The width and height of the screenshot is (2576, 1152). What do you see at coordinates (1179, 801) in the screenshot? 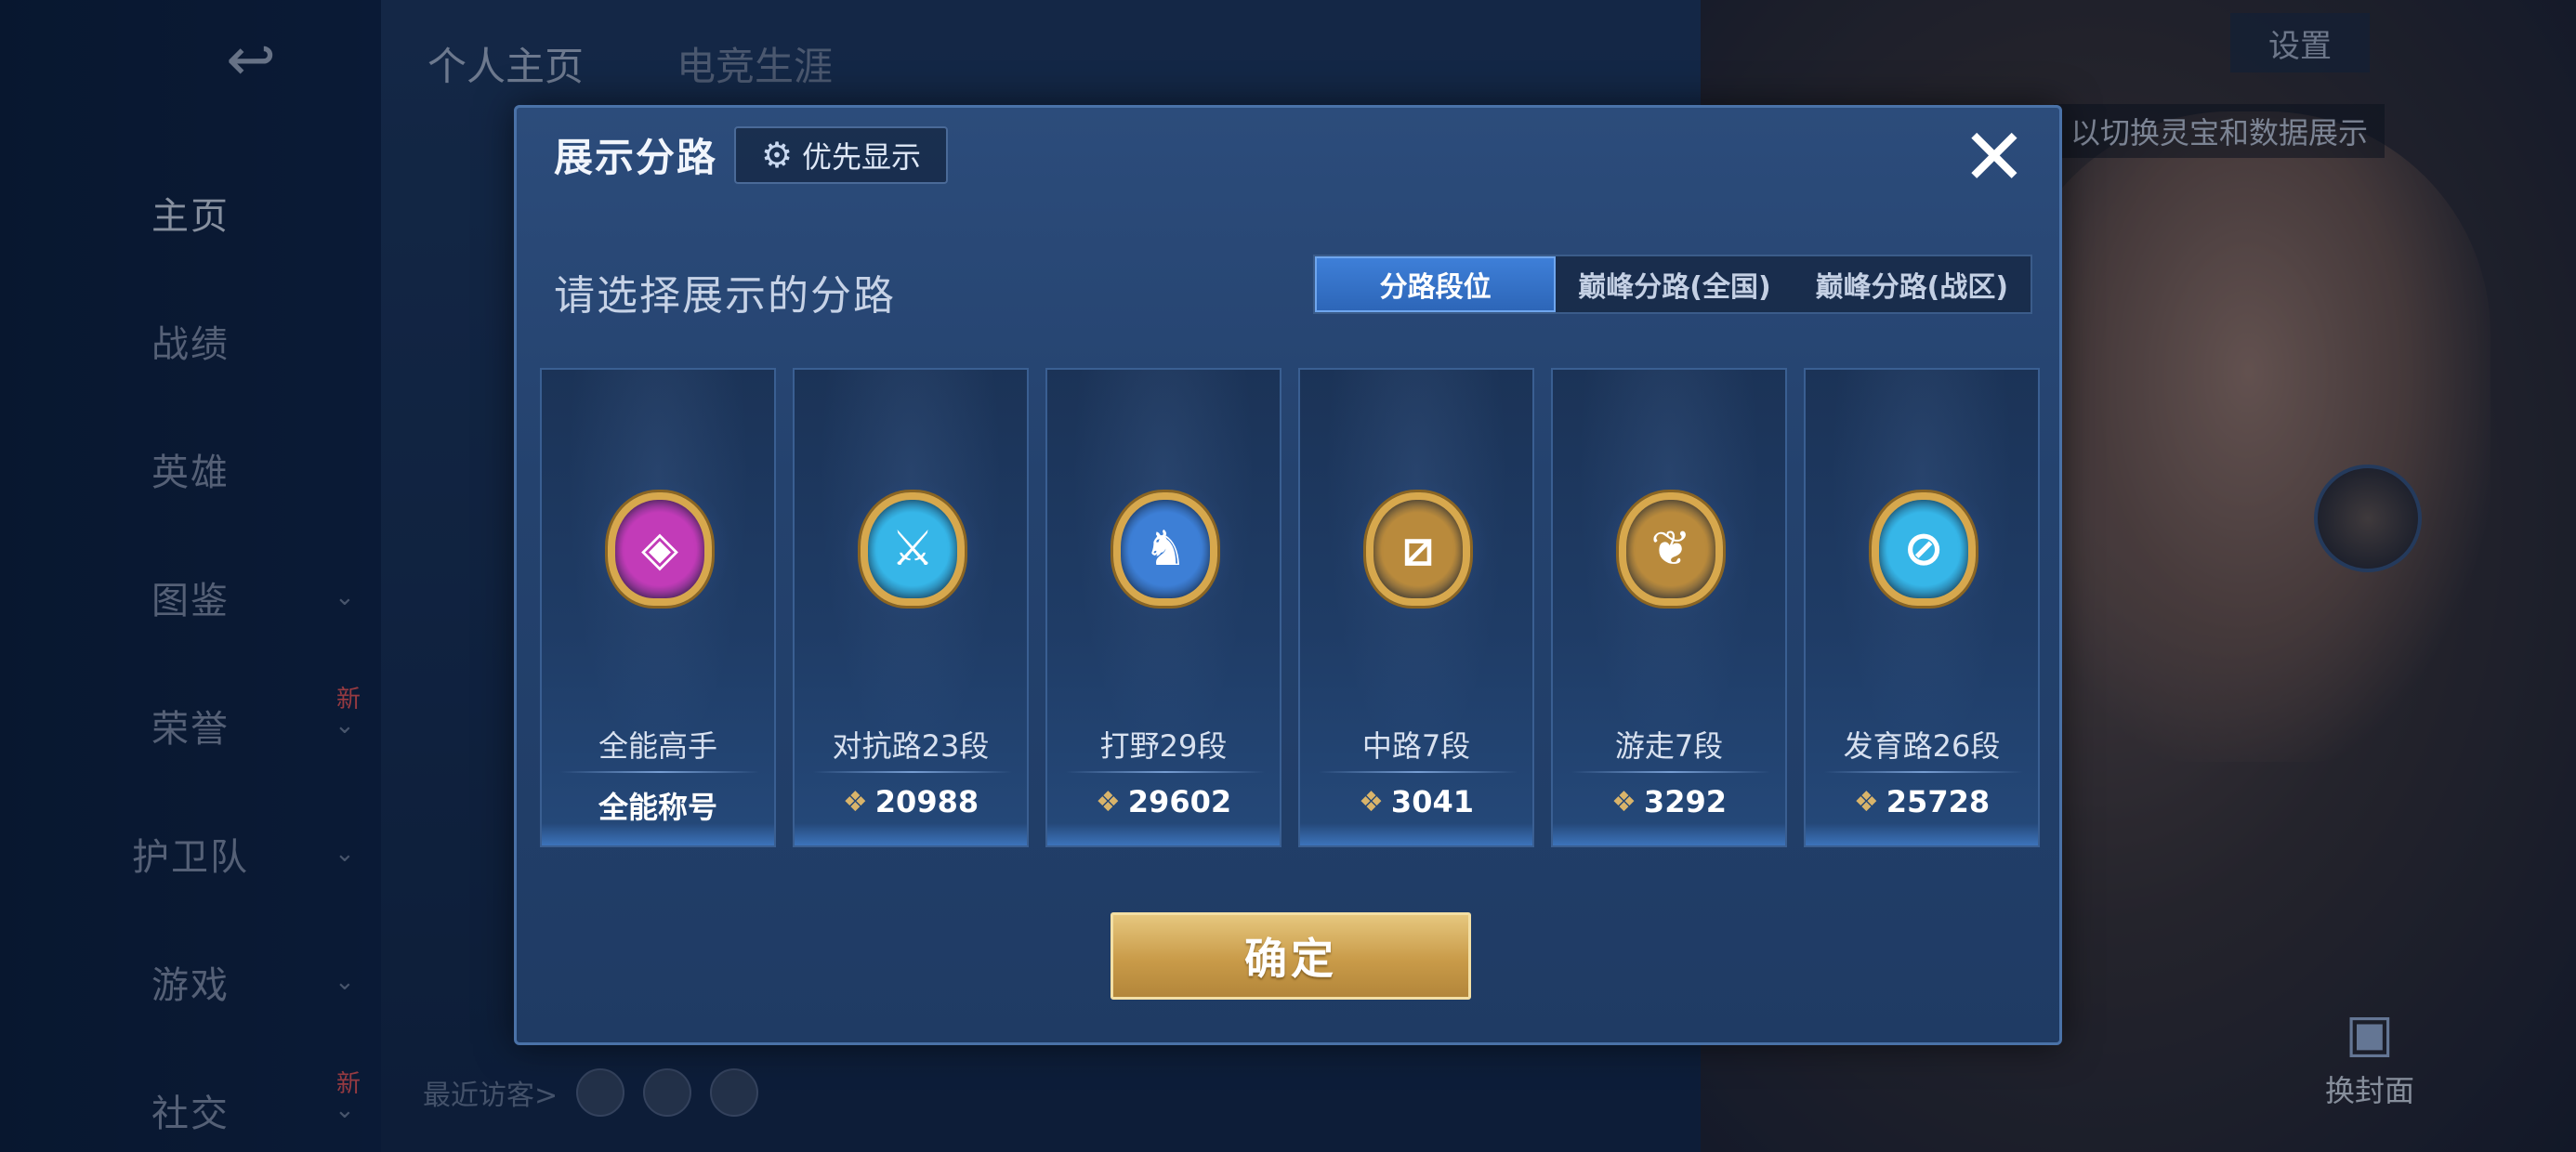
I see `lane-score-value: 29602` at bounding box center [1179, 801].